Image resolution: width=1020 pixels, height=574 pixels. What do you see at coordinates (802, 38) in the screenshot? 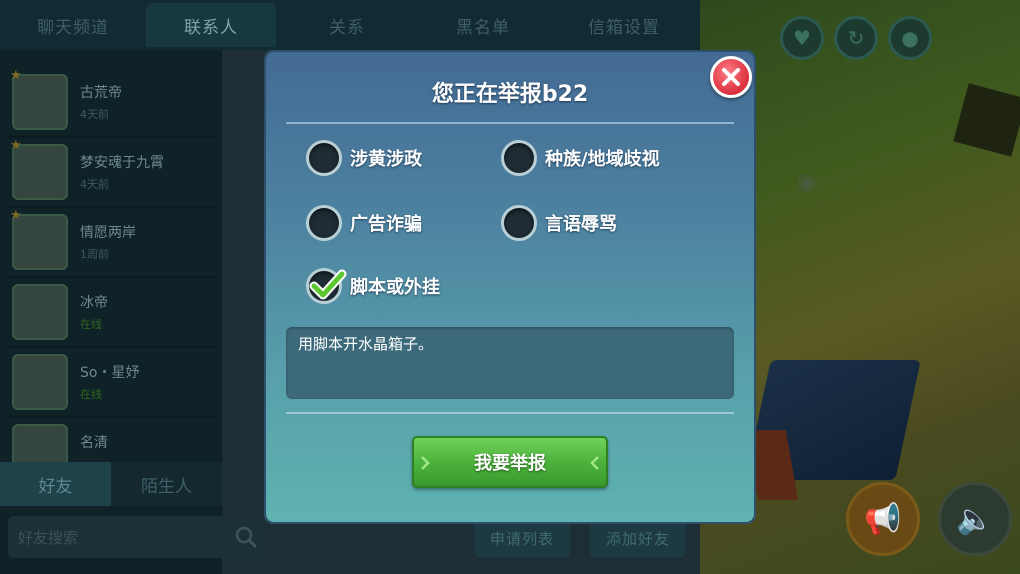
I see `heart-icon: ♥` at bounding box center [802, 38].